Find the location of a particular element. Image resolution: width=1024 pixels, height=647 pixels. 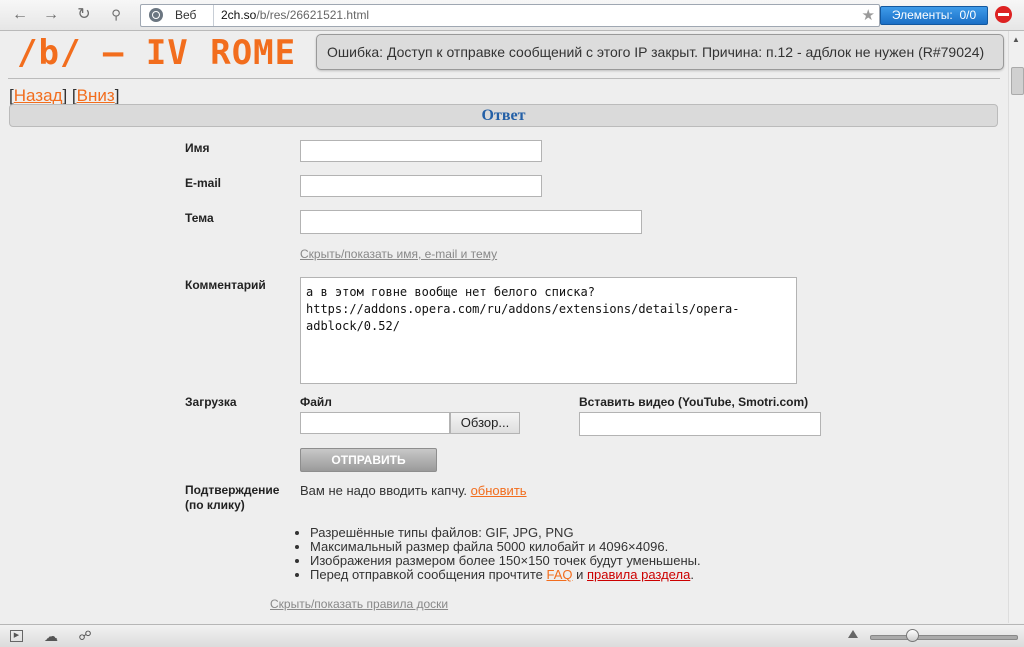

confirm-label-line1: Подтверждение is located at coordinates (232, 490).